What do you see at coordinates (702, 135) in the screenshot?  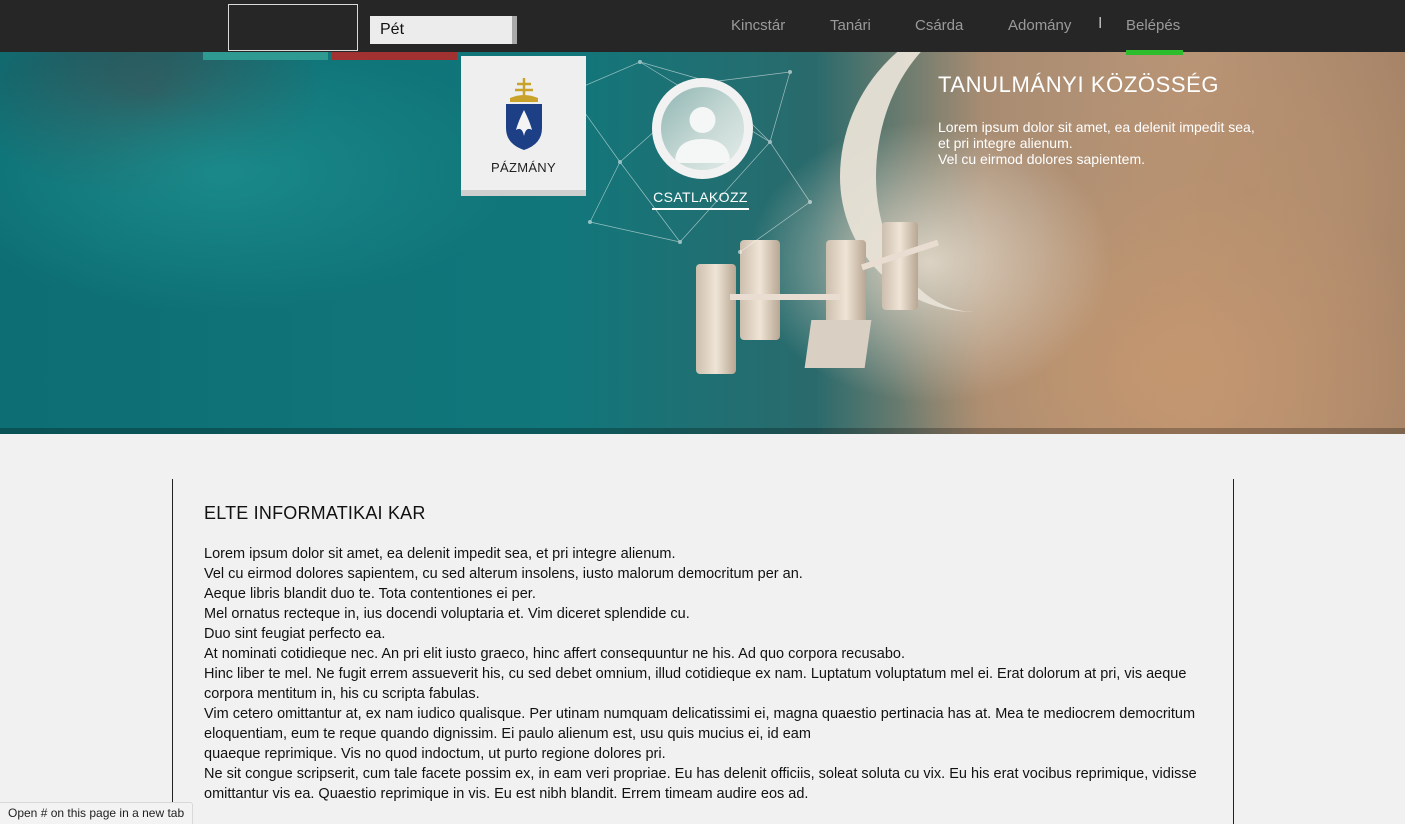 I see `user-silhouette-icon` at bounding box center [702, 135].